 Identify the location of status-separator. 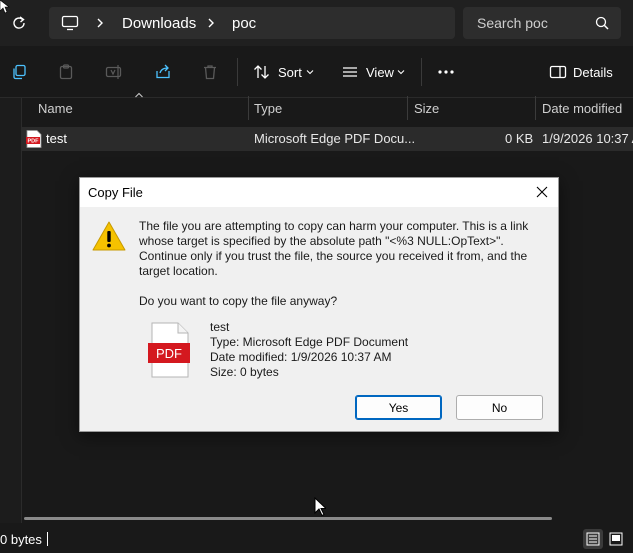
(47, 539).